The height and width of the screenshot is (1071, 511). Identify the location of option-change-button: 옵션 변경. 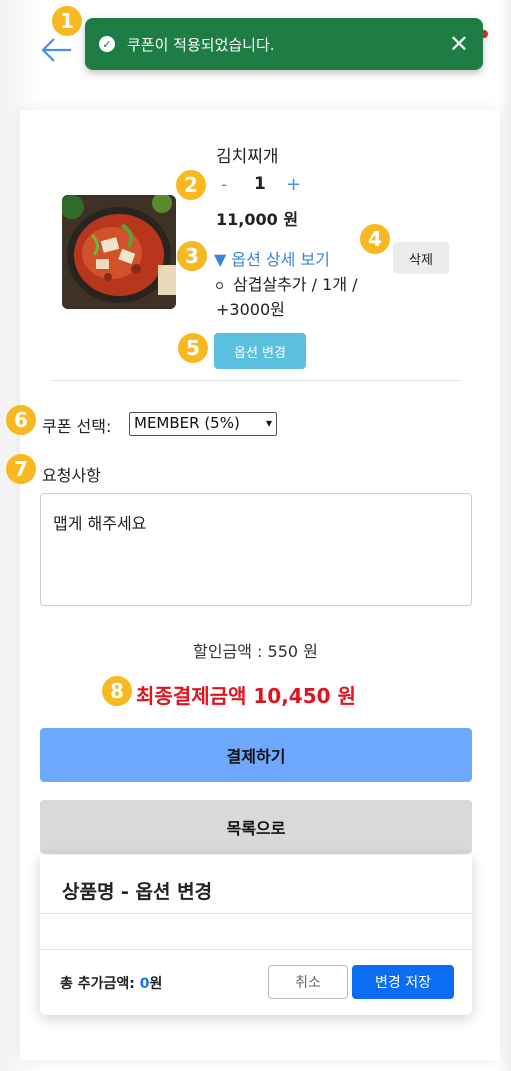
(260, 351).